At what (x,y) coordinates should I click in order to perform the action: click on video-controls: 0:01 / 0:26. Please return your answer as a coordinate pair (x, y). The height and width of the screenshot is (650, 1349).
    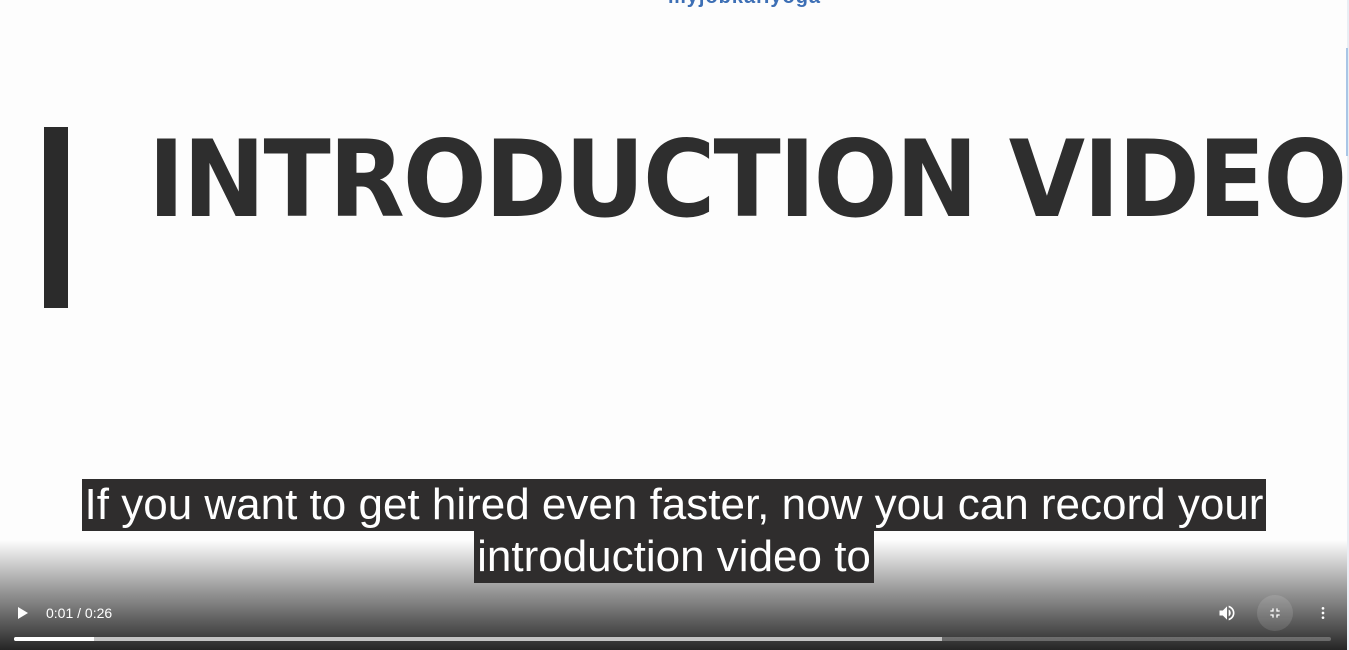
    Looking at the image, I should click on (674, 613).